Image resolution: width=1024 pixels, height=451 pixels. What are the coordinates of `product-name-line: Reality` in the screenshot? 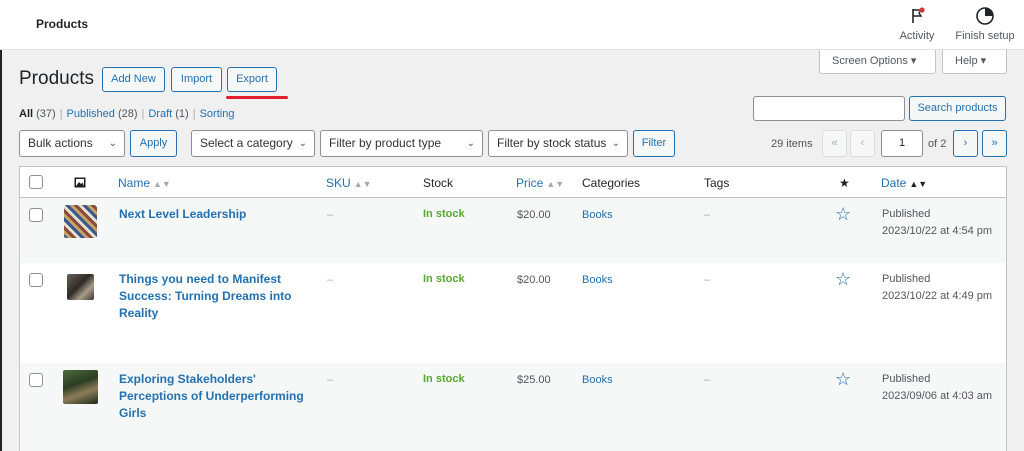 It's located at (139, 313).